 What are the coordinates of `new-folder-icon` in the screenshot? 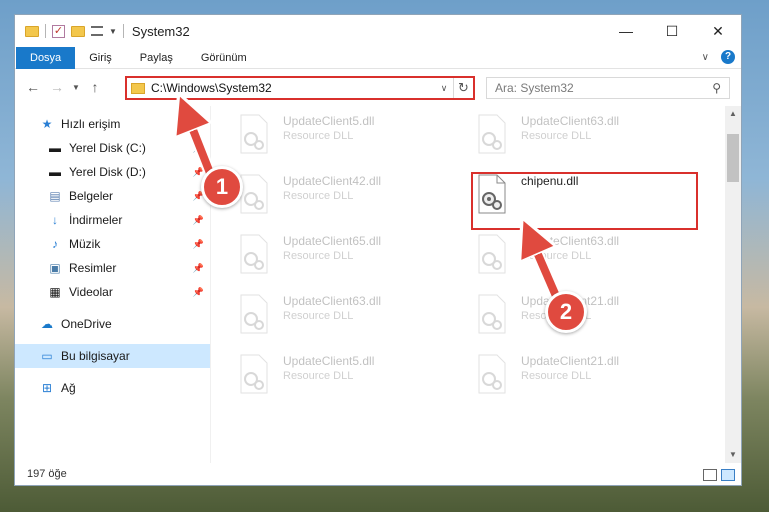 It's located at (78, 31).